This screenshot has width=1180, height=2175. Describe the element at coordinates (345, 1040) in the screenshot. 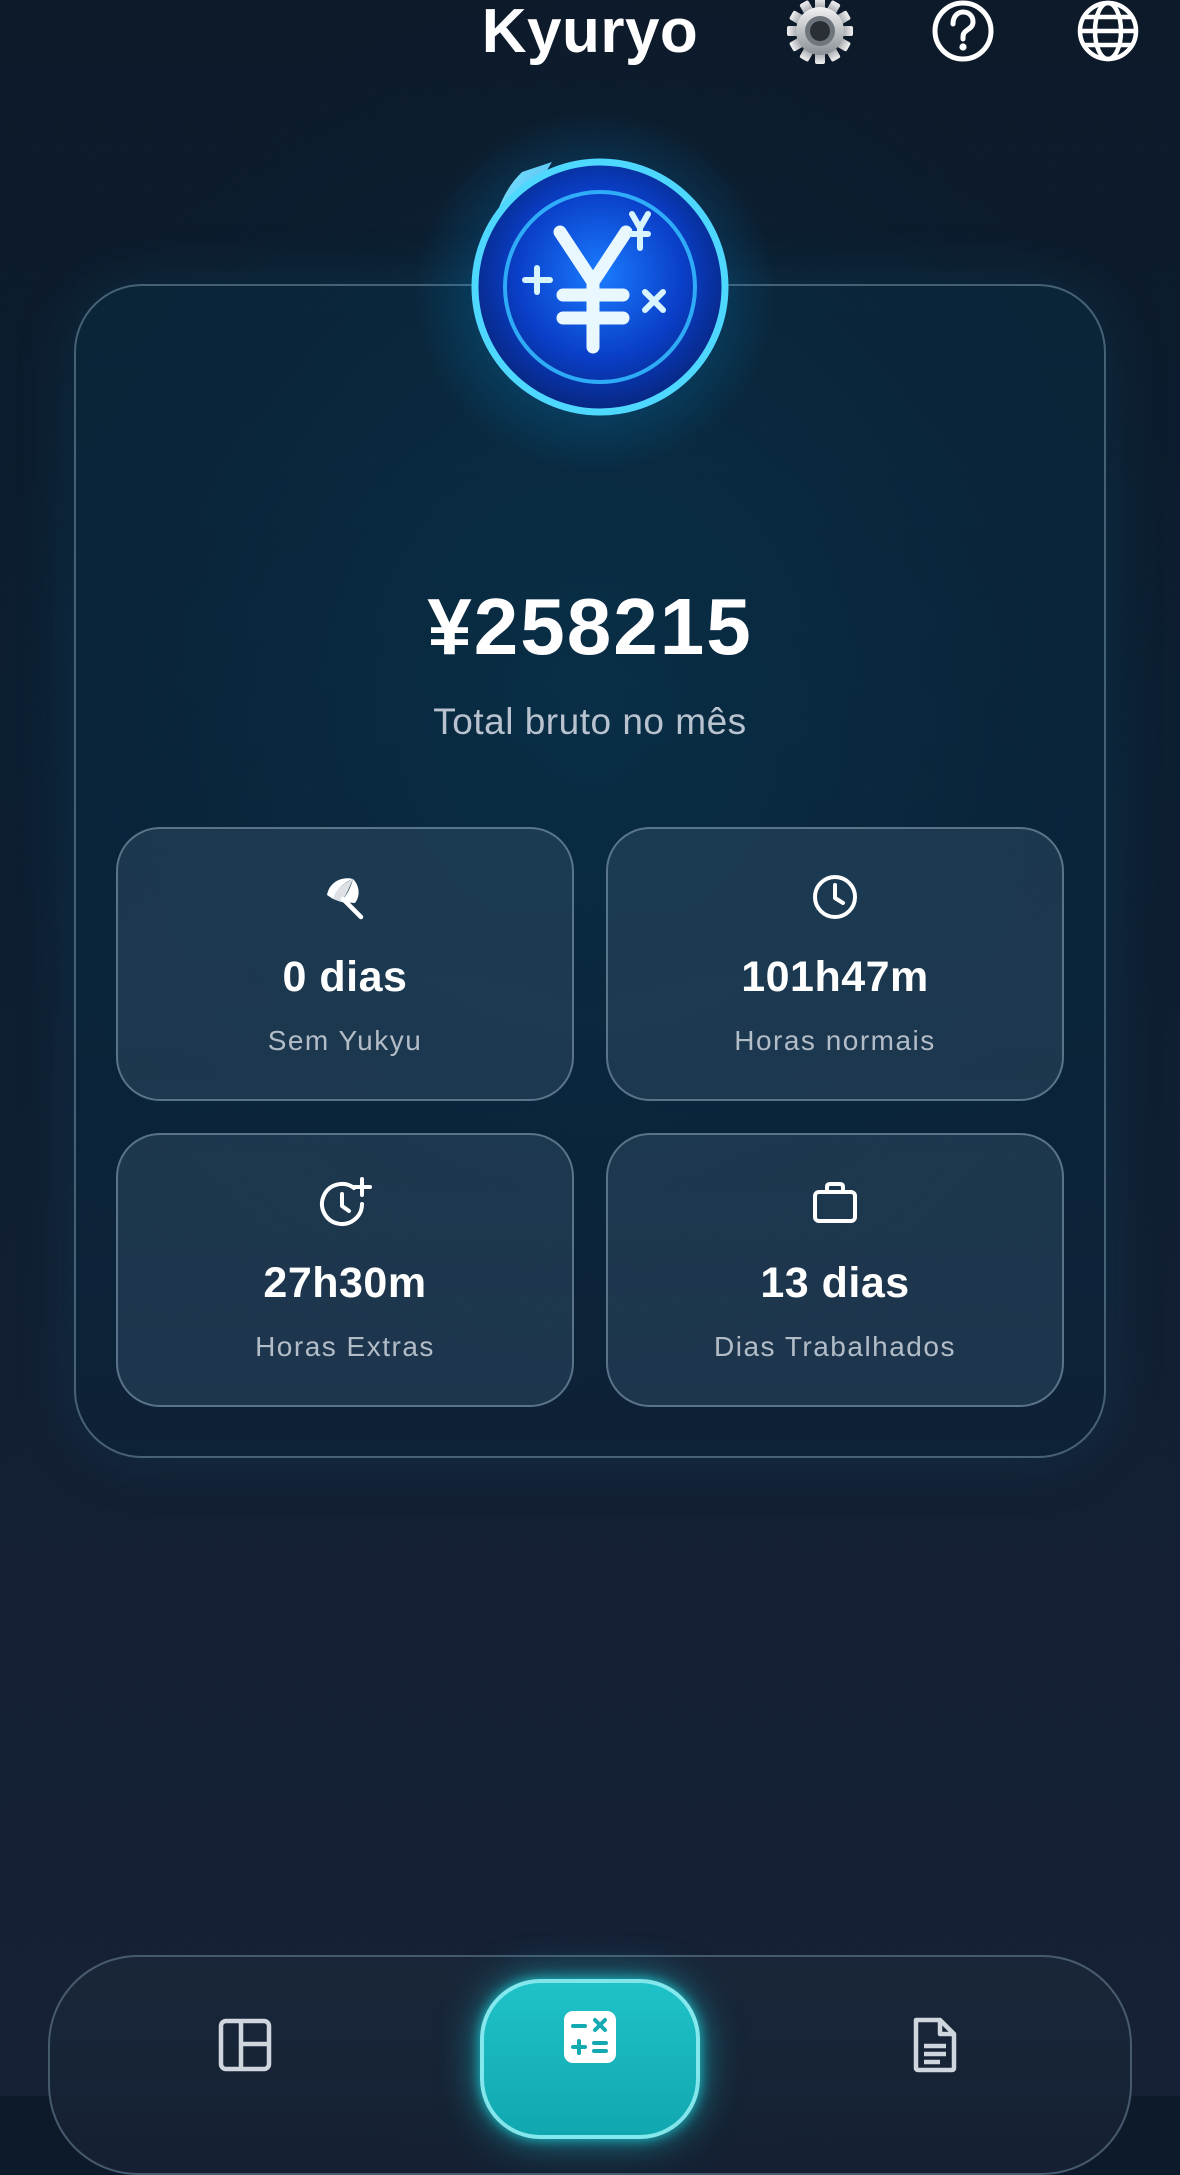

I see `stat-label: Sem Yukyu` at that location.